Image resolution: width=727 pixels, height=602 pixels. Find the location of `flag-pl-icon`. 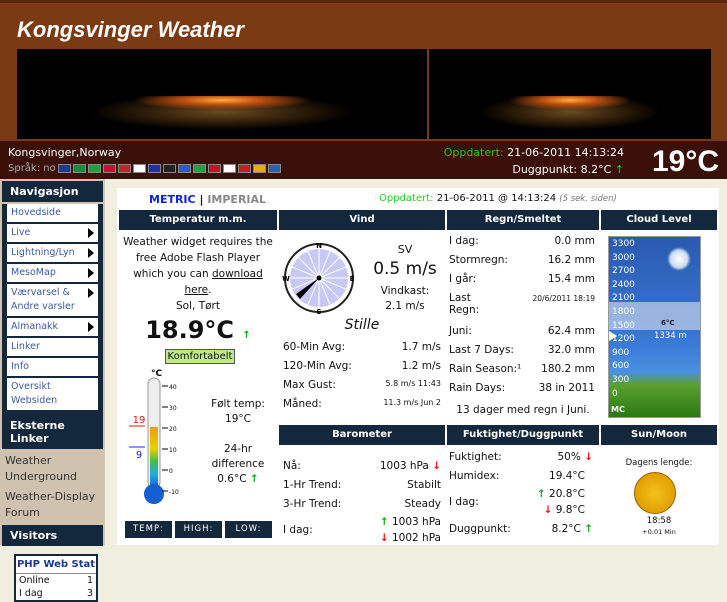

flag-pl-icon is located at coordinates (229, 168).